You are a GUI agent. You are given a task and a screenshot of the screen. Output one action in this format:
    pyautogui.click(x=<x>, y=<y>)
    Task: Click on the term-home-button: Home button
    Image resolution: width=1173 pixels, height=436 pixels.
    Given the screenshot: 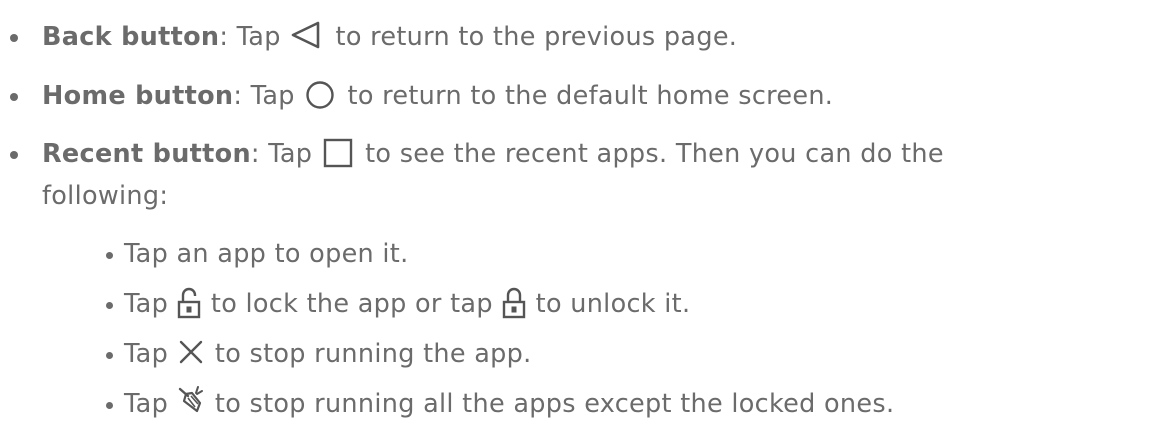 What is the action you would take?
    pyautogui.click(x=138, y=96)
    